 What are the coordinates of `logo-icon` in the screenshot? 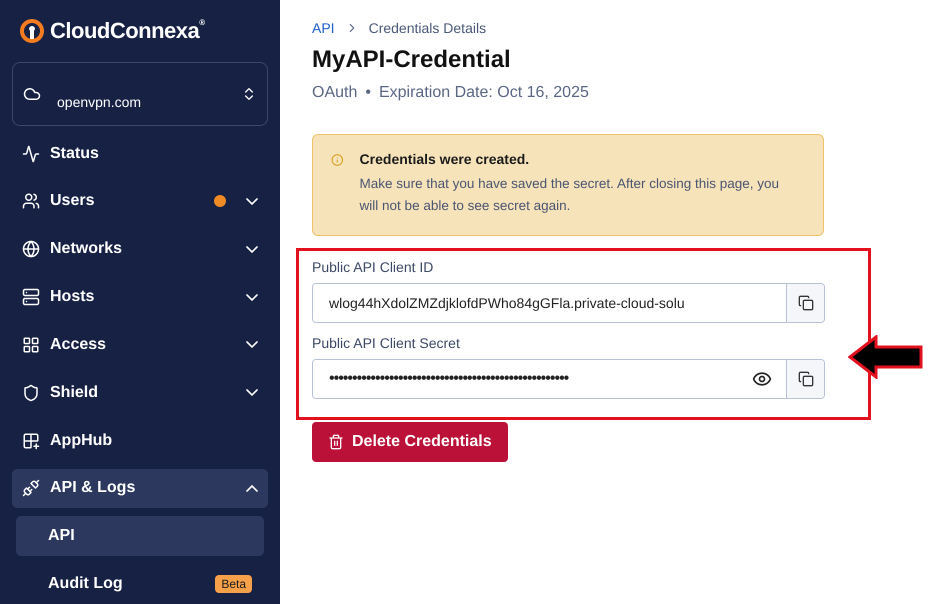 It's located at (32, 30).